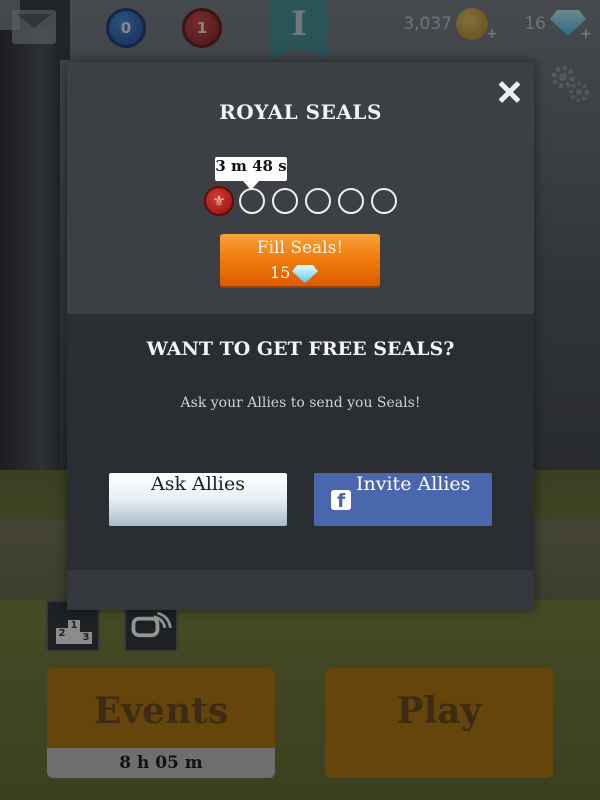 The width and height of the screenshot is (600, 800). I want to click on fill-seals-label: Fill Seals!, so click(300, 248).